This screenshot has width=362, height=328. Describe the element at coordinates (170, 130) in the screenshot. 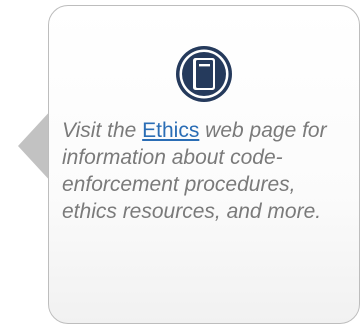

I see `ethics-link: Ethics` at that location.